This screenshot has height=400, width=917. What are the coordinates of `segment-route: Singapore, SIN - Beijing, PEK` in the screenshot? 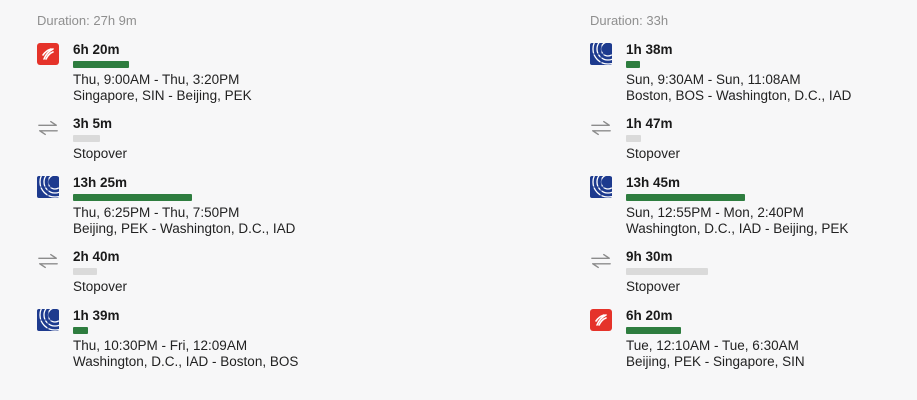 It's located at (162, 95).